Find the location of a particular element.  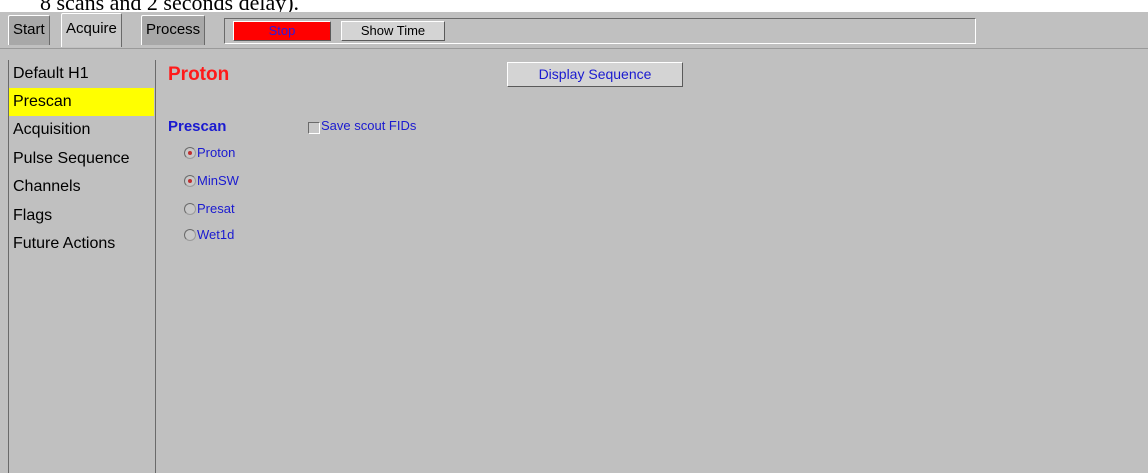

radio-proton-button is located at coordinates (190, 152).